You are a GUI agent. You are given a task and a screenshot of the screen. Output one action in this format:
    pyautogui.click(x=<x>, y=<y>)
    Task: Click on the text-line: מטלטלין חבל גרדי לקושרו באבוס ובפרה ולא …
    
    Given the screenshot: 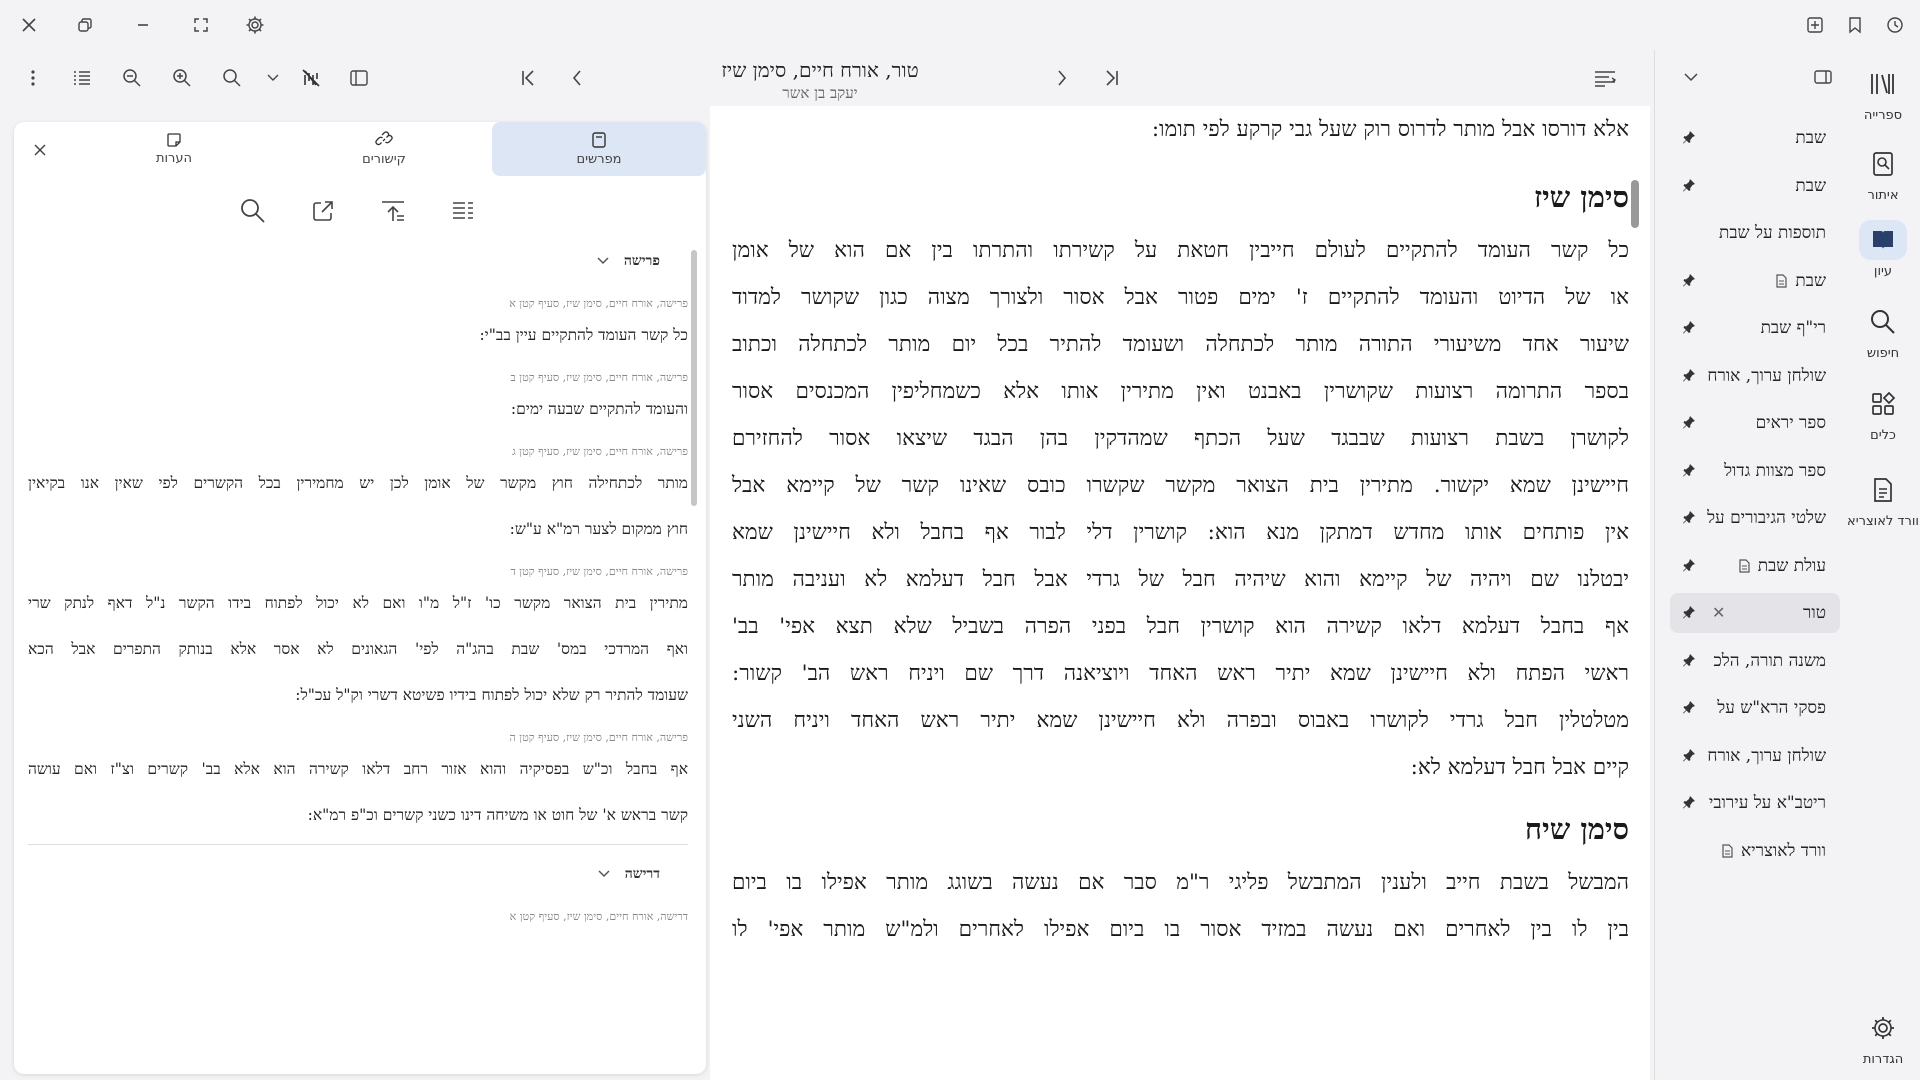 What is the action you would take?
    pyautogui.click(x=1180, y=720)
    